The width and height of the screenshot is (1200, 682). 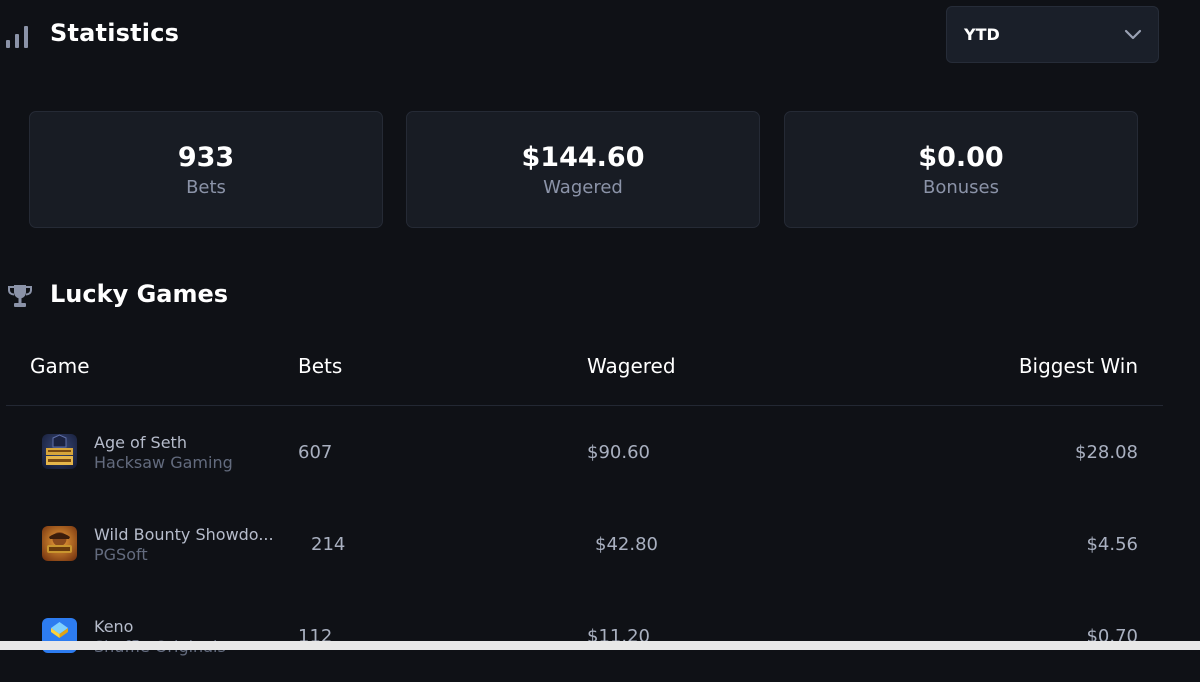 I want to click on stat-card-bets: 933 Bets, so click(x=206, y=169).